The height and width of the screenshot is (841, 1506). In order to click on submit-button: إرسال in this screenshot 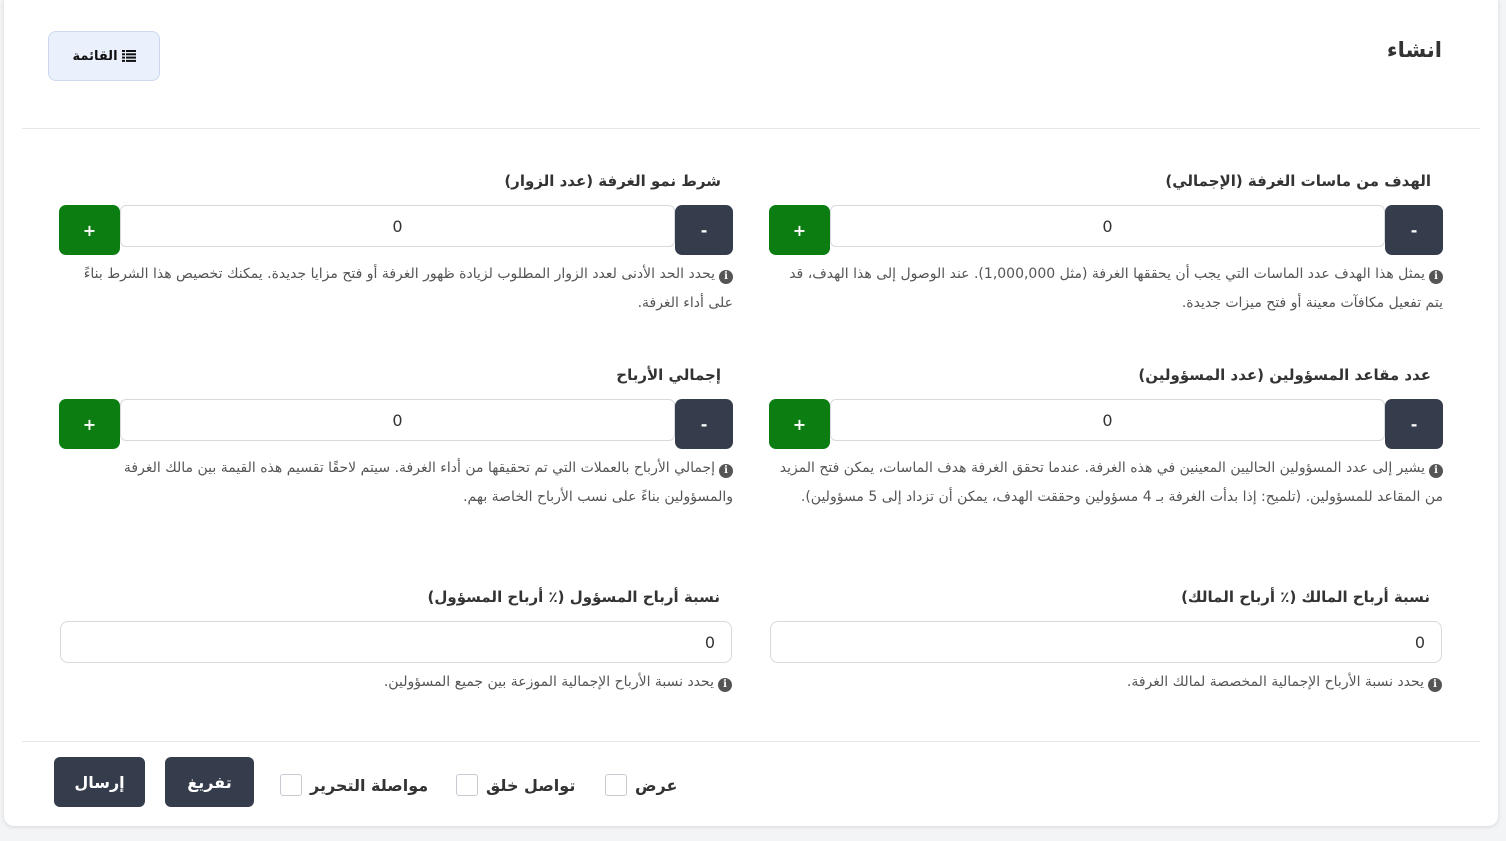, I will do `click(99, 782)`.